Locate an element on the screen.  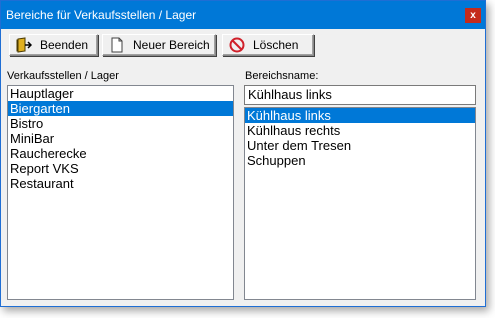
list-item: Report VKS is located at coordinates (120, 168).